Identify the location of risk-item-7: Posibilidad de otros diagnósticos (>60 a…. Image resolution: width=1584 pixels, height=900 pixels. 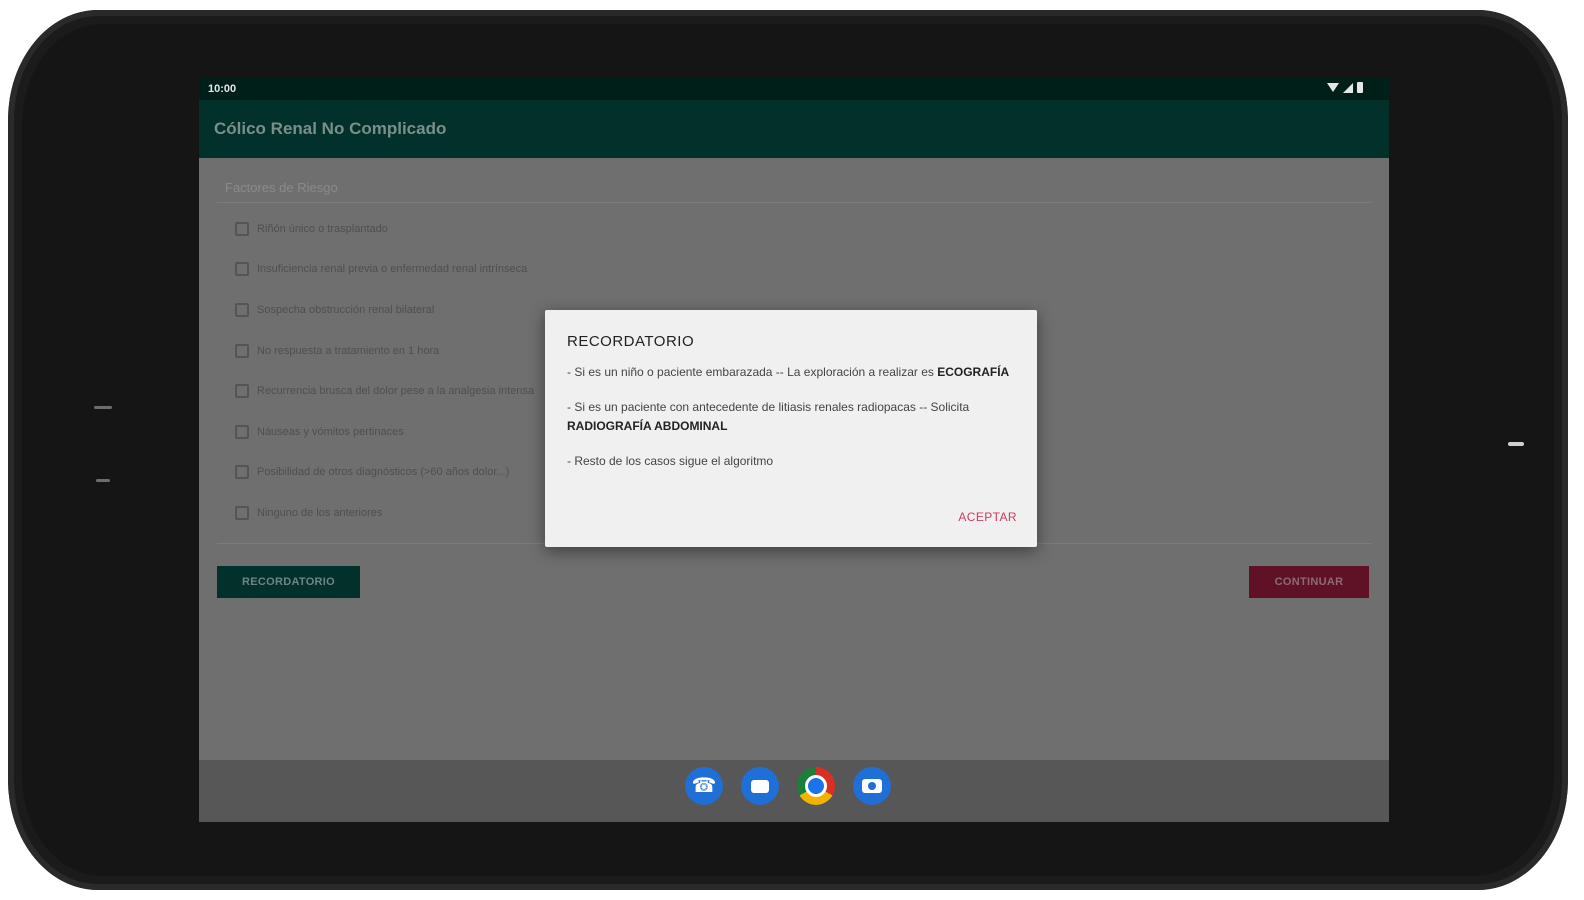
(372, 472).